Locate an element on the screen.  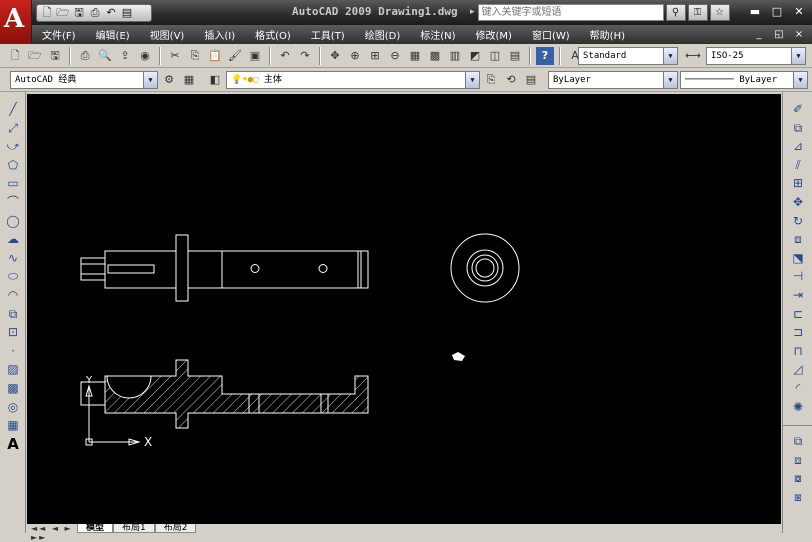
make-current-layer-icon: ⎘ is located at coordinates (491, 80).